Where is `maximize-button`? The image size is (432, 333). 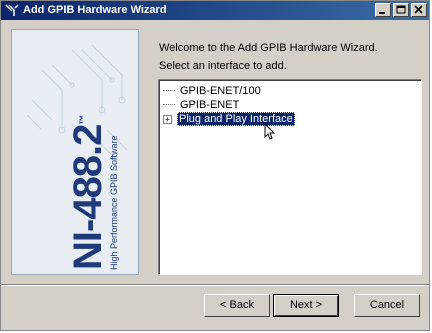
maximize-button is located at coordinates (401, 10).